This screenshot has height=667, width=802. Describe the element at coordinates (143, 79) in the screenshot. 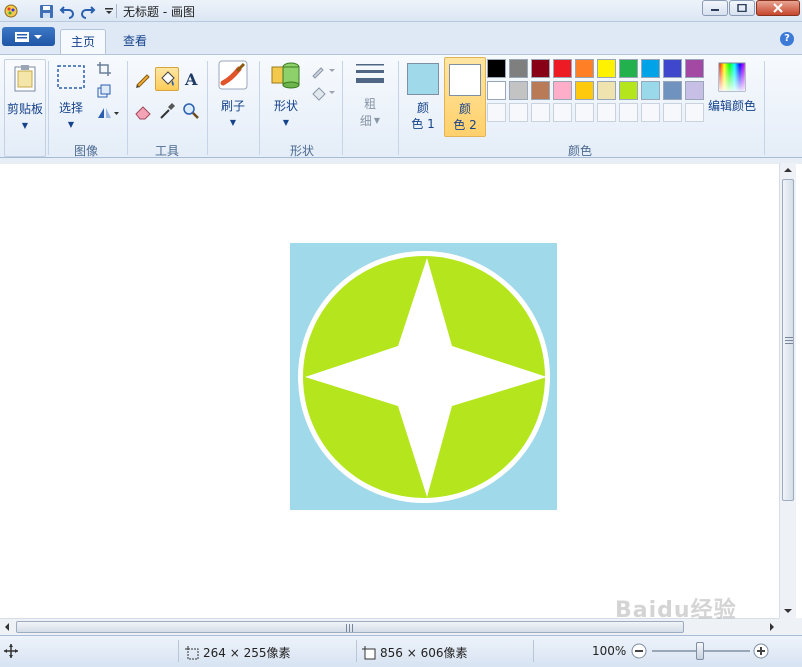

I see `pencil-icon` at that location.